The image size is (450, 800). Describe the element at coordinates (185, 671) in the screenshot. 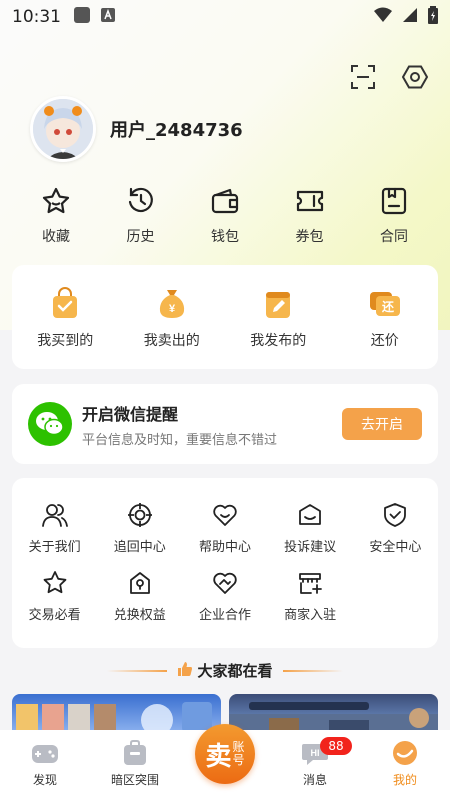

I see `thumbs-up-icon` at that location.